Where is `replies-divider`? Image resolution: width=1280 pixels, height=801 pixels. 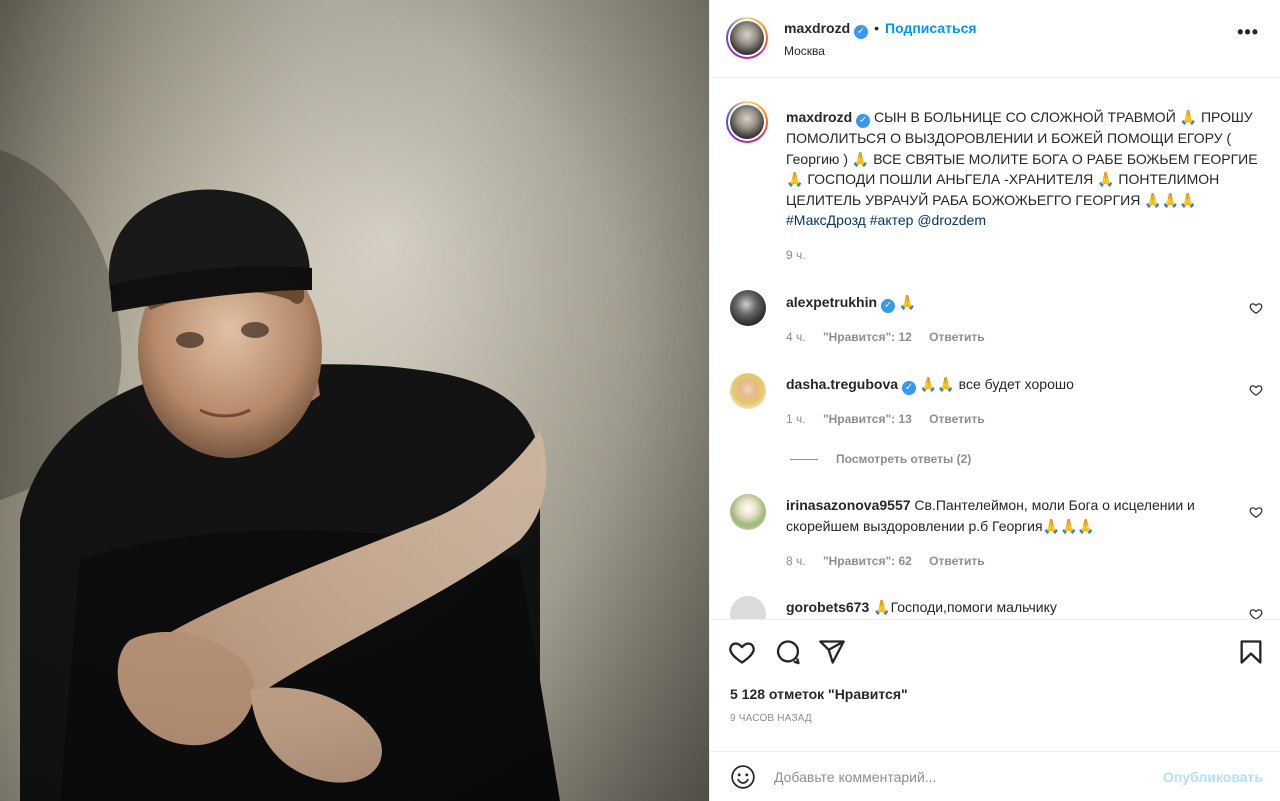
replies-divider is located at coordinates (804, 459).